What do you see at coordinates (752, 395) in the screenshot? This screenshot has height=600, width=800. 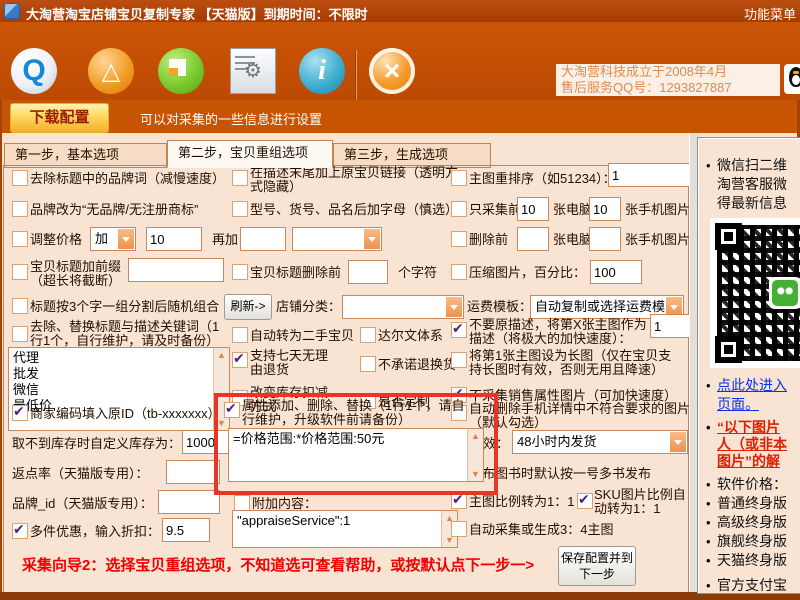 I see `sidebar-link-page: 点此处进入 页面。` at bounding box center [752, 395].